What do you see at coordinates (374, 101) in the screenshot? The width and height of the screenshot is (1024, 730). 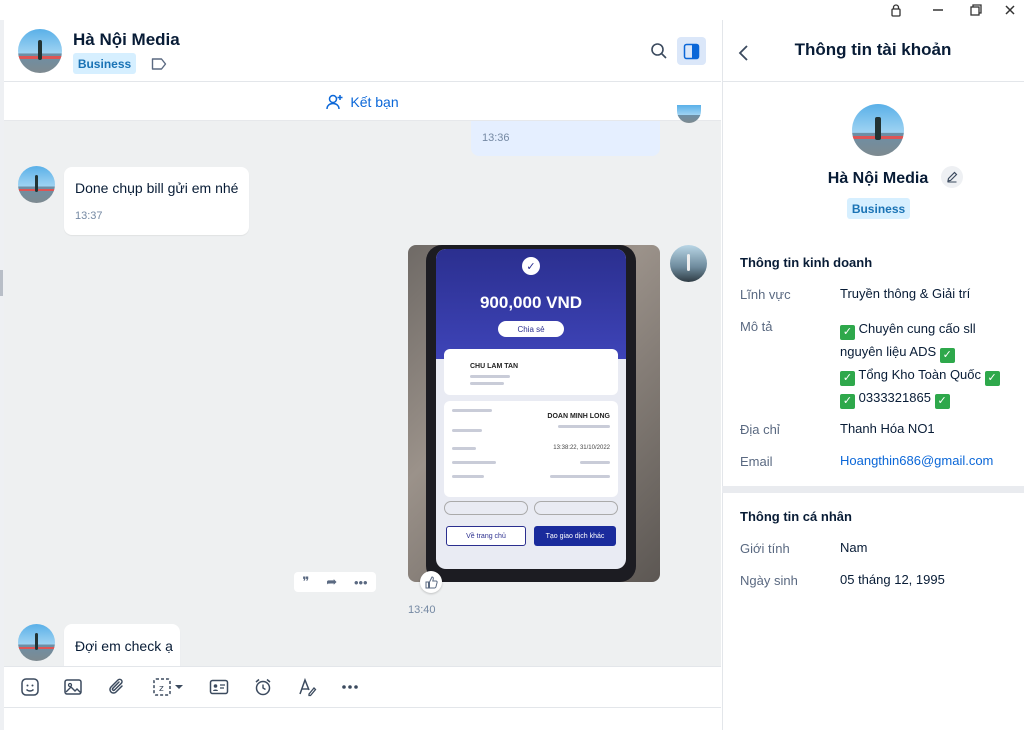 I see `add-friend-label: Kết bạn` at bounding box center [374, 101].